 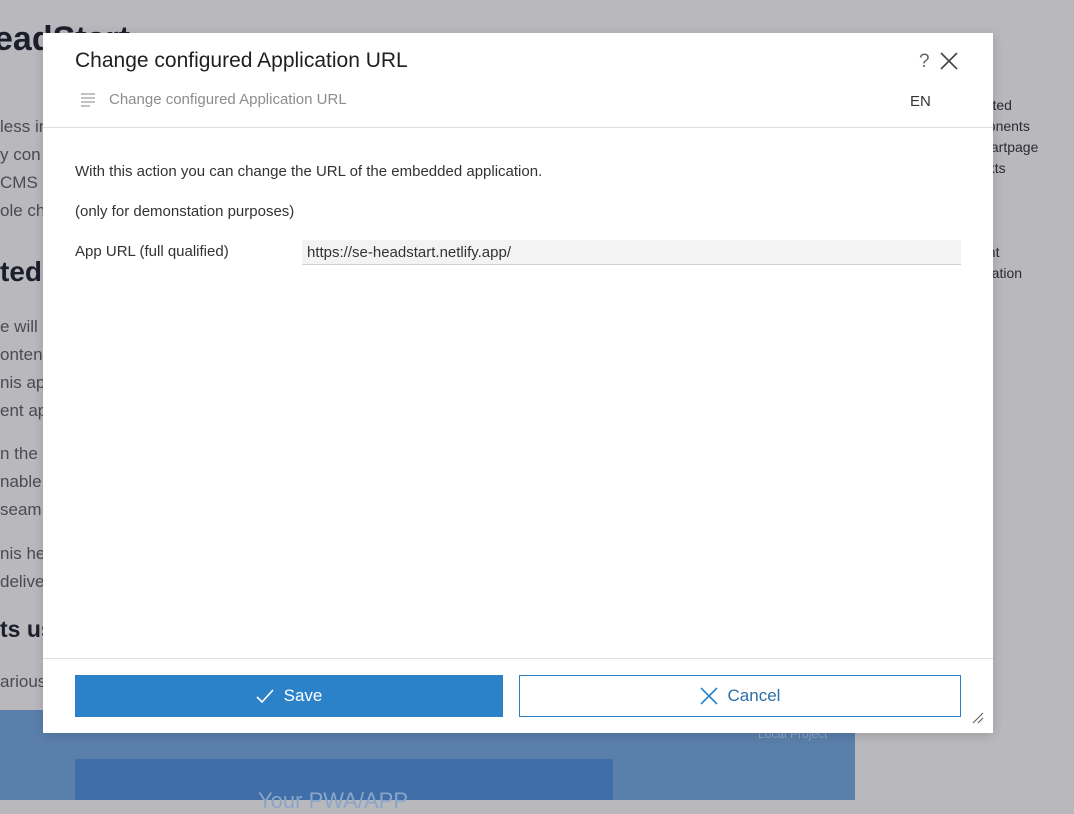 What do you see at coordinates (19, 326) in the screenshot?
I see `body-text-line: e will` at bounding box center [19, 326].